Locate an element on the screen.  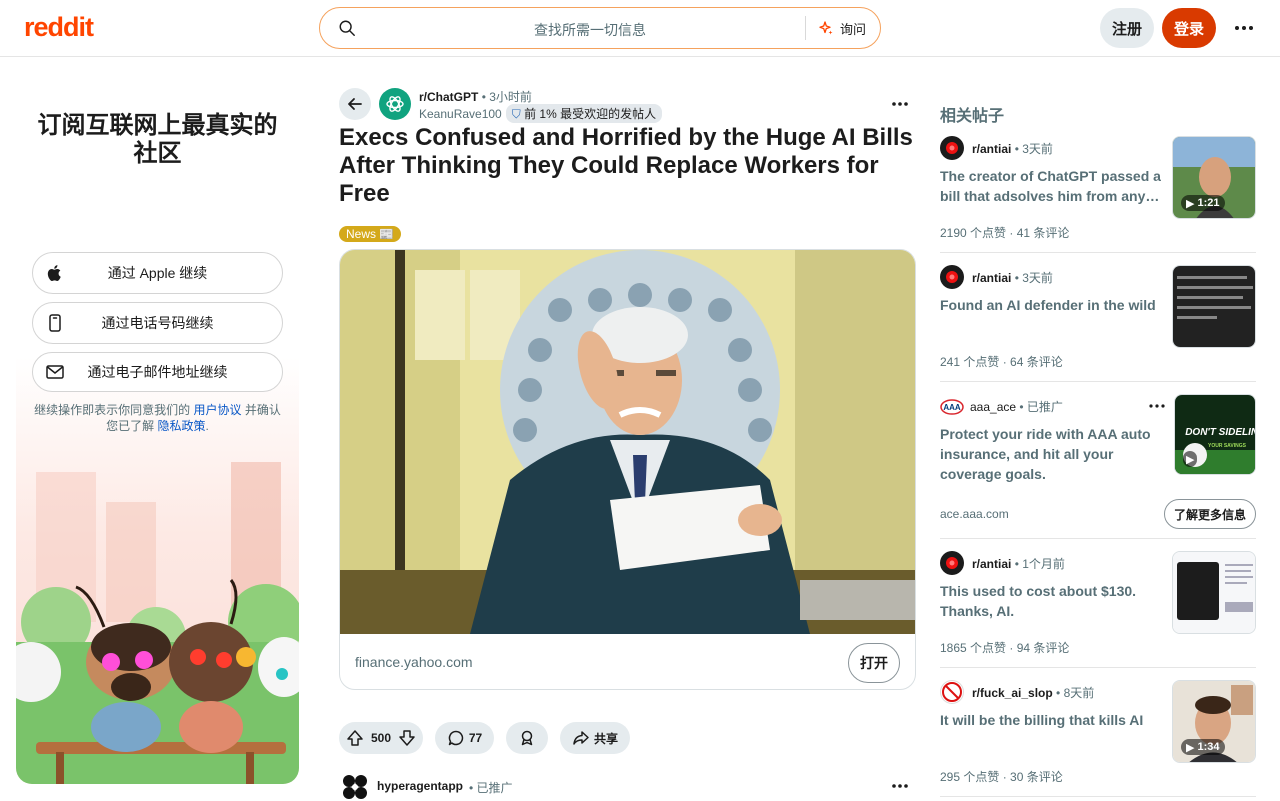
author-flair: ⛉ 前 1% 最受欢迎的发帖人 is located at coordinates (584, 113).